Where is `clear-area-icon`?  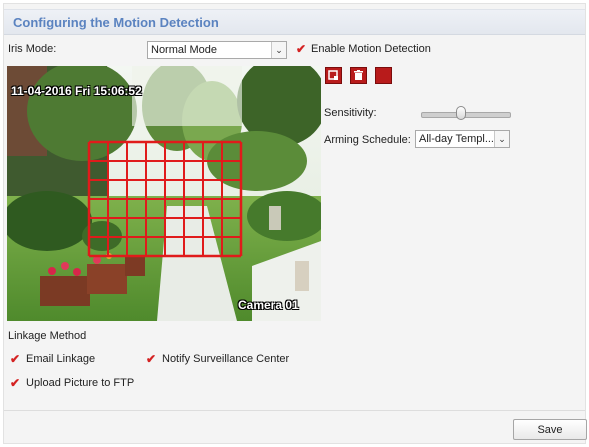
clear-area-icon is located at coordinates (358, 75).